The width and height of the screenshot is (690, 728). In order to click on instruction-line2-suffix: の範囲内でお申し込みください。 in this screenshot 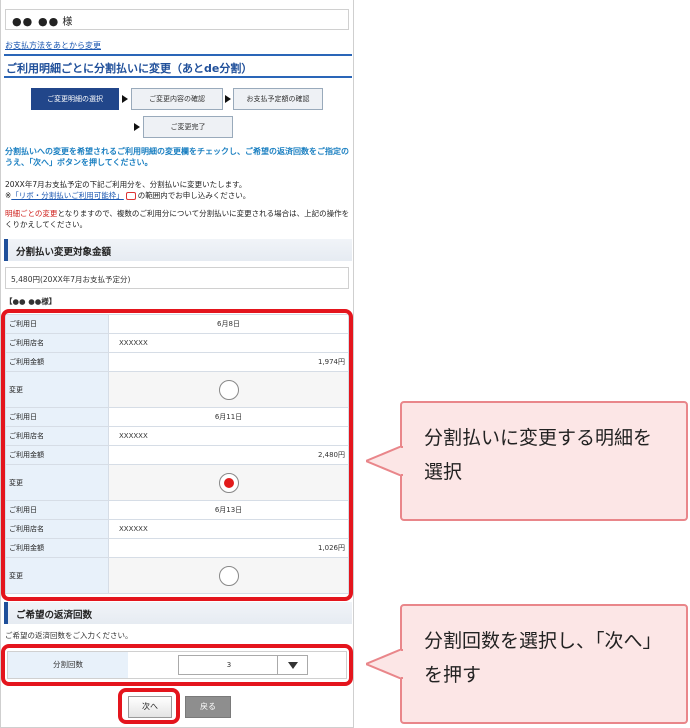, I will do `click(194, 195)`.